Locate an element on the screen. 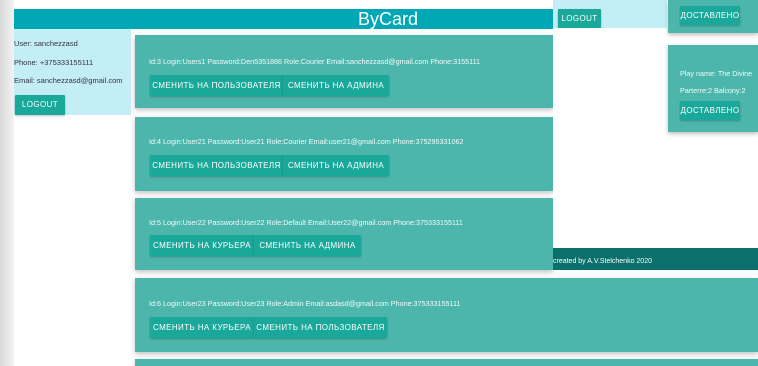  order-card: ДОСТАВЛЕНО is located at coordinates (713, 16).